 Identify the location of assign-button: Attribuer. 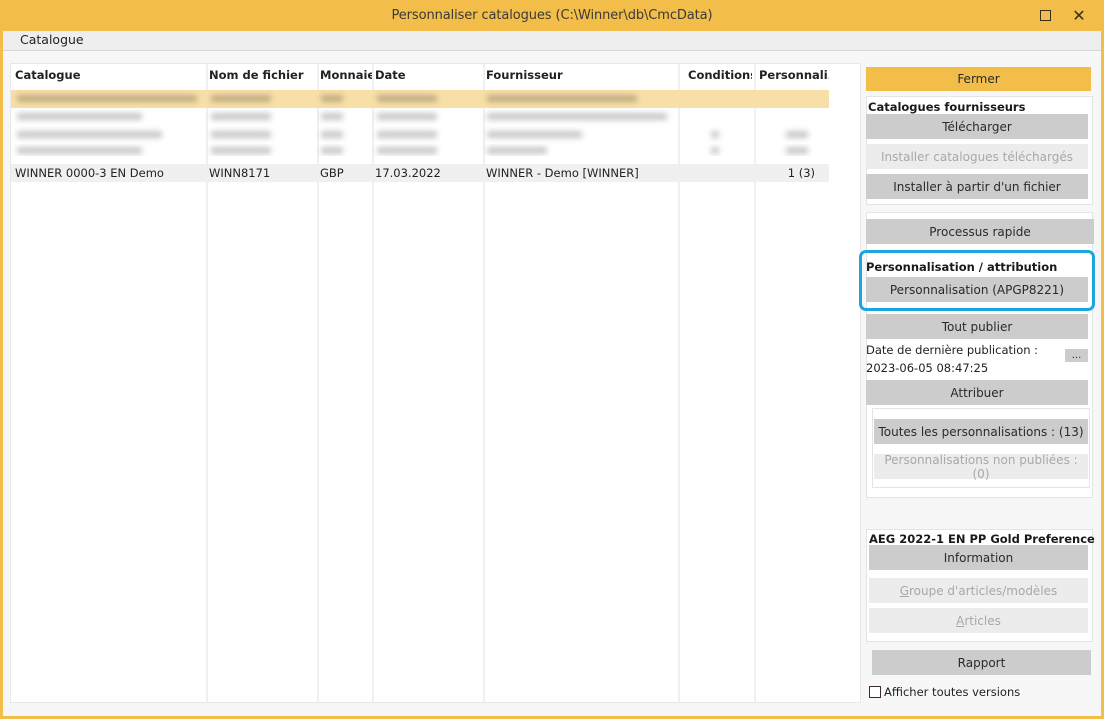
(977, 392).